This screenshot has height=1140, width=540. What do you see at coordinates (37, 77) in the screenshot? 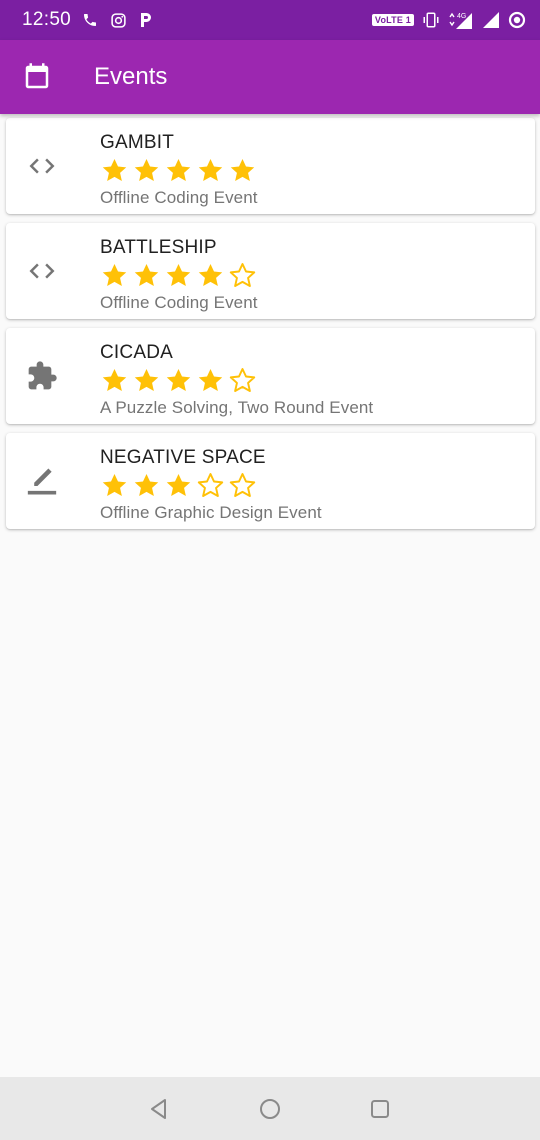
I see `calendar-icon` at bounding box center [37, 77].